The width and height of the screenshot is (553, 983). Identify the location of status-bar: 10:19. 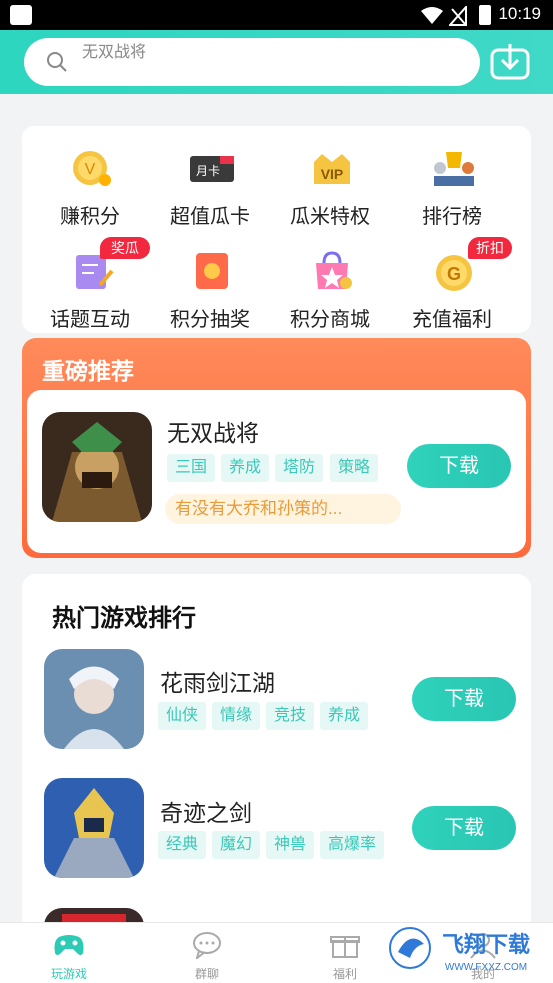
(276, 15).